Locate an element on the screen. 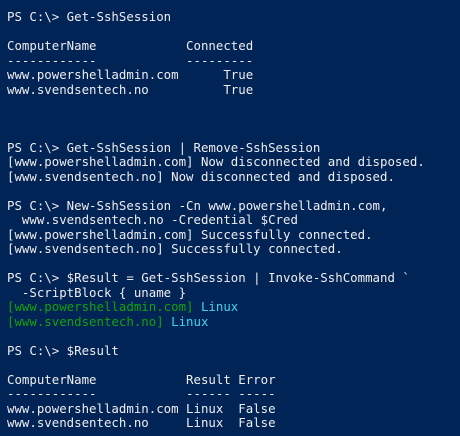  console-line: www.svendsentech.no Linux False is located at coordinates (233, 423).